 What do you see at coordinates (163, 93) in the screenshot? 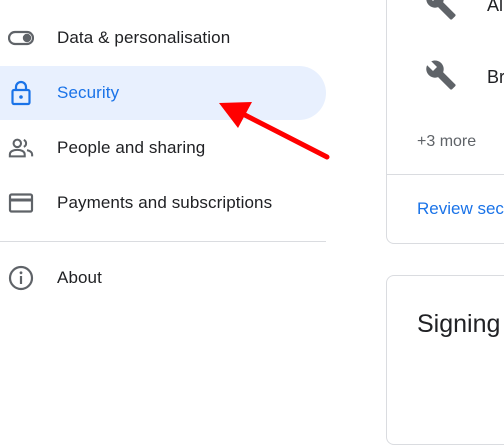
I see `sidebar-item-security: Security` at bounding box center [163, 93].